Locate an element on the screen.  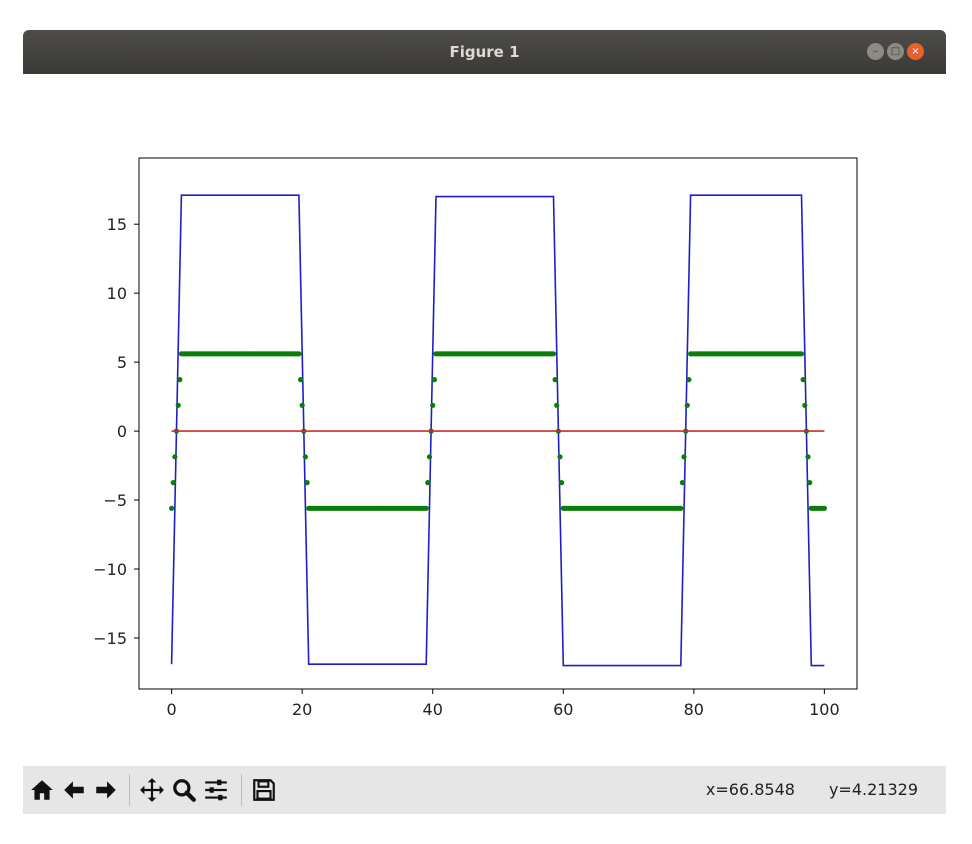
home-icon is located at coordinates (42, 790).